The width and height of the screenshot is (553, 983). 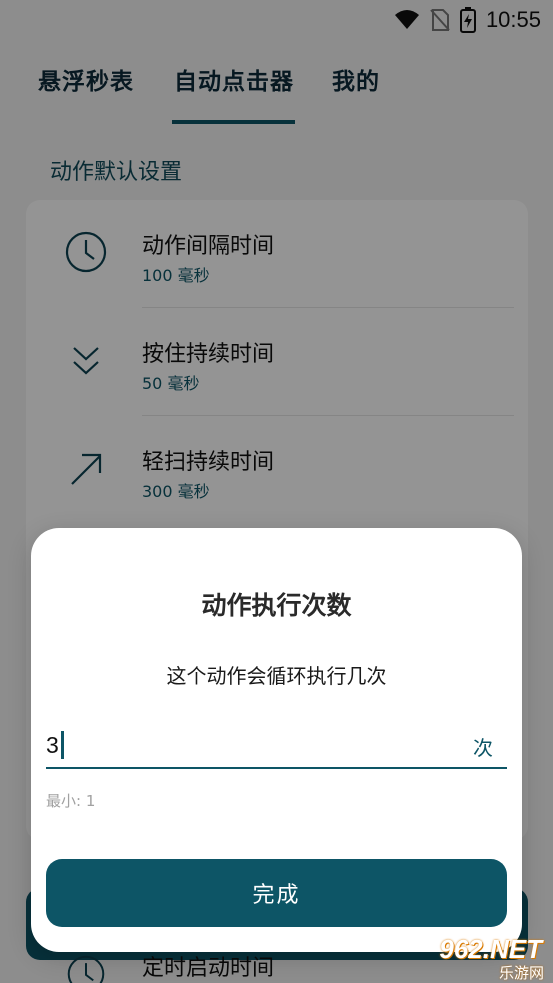 What do you see at coordinates (62, 745) in the screenshot?
I see `text-caret` at bounding box center [62, 745].